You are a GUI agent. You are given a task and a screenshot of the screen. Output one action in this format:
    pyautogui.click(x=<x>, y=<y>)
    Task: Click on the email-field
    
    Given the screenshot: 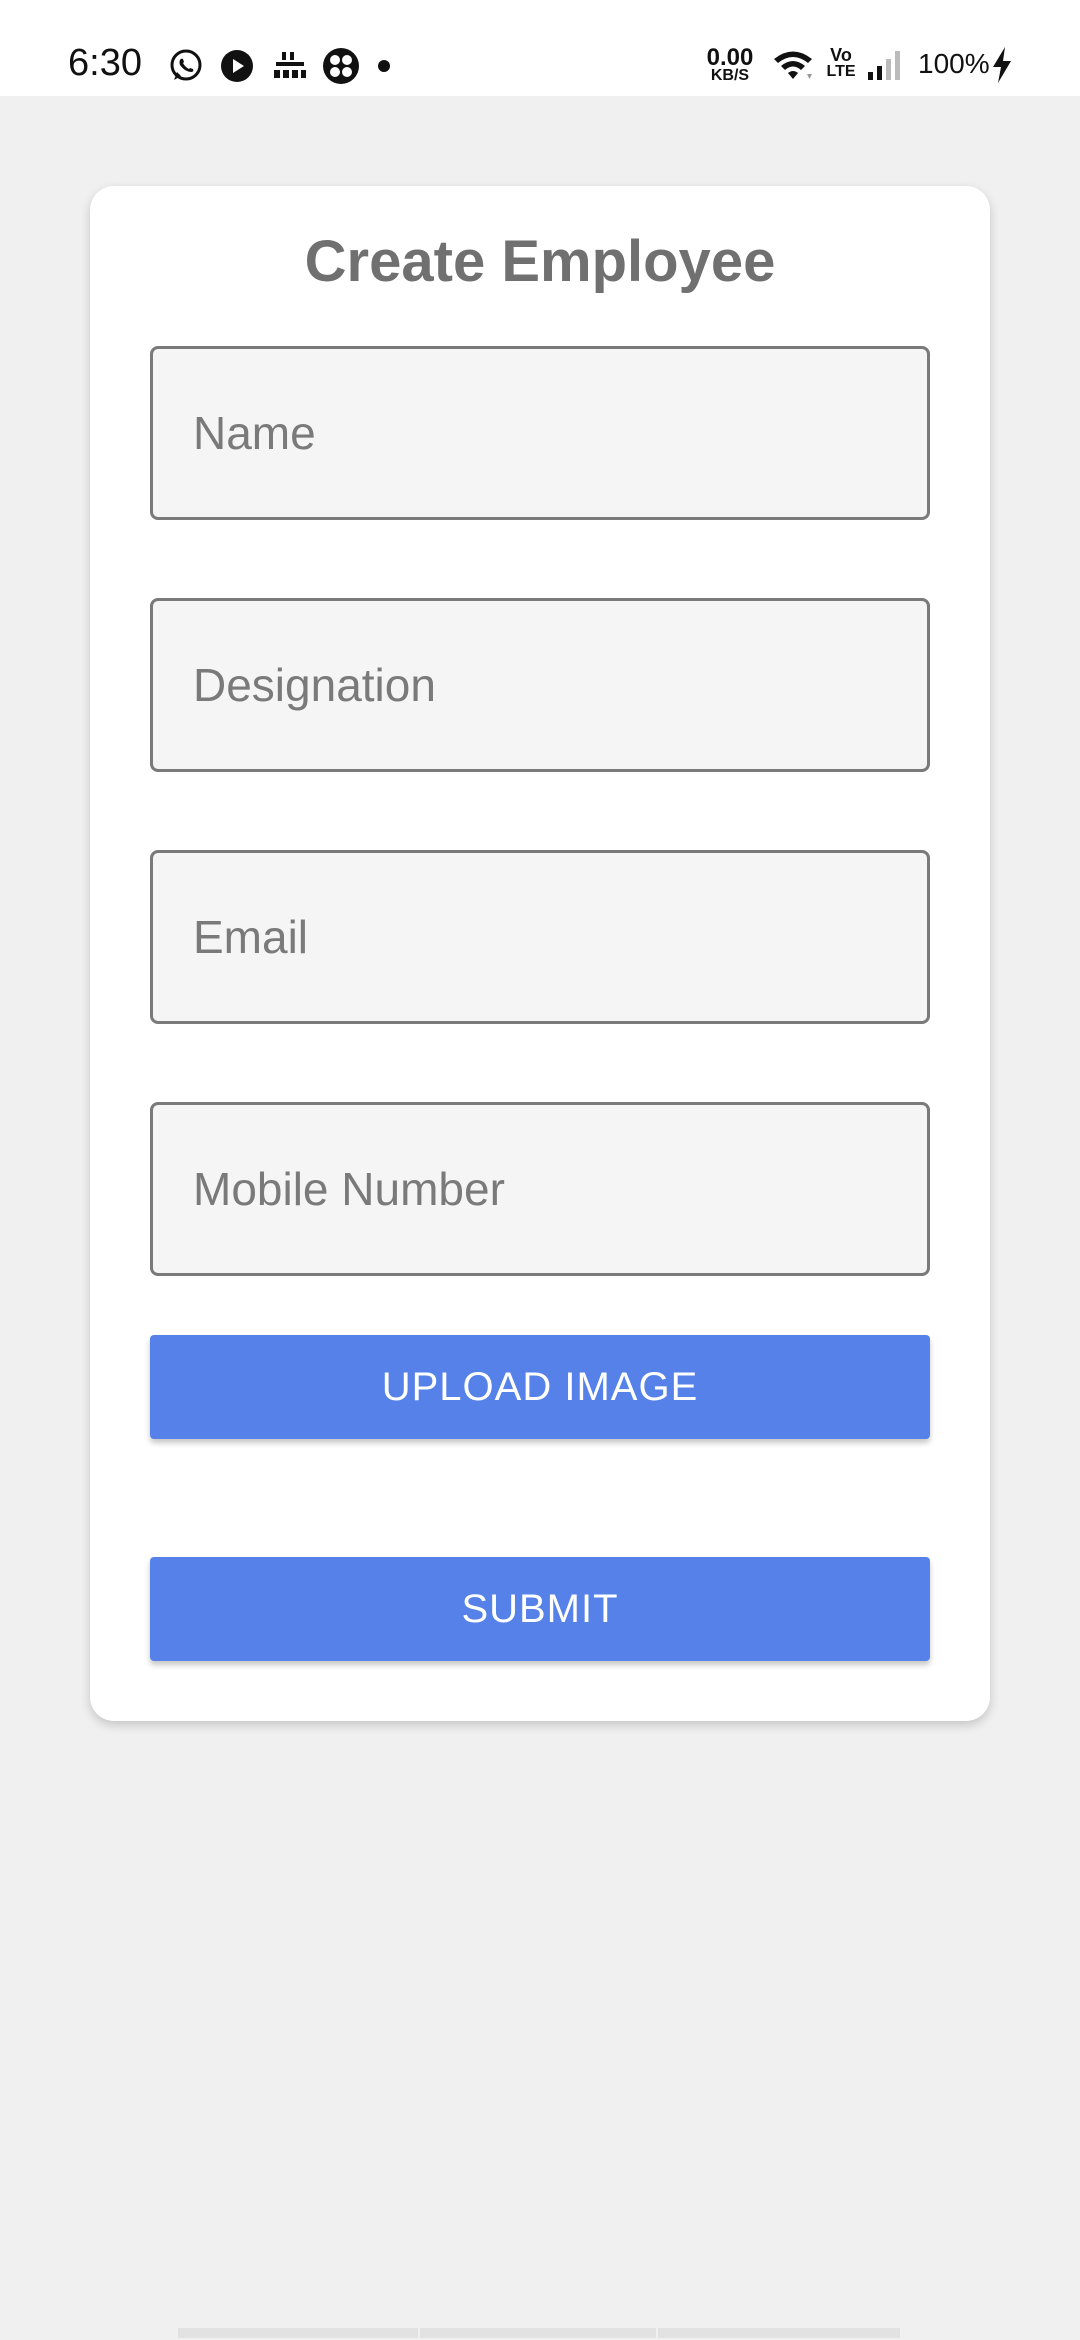 What is the action you would take?
    pyautogui.click(x=540, y=937)
    